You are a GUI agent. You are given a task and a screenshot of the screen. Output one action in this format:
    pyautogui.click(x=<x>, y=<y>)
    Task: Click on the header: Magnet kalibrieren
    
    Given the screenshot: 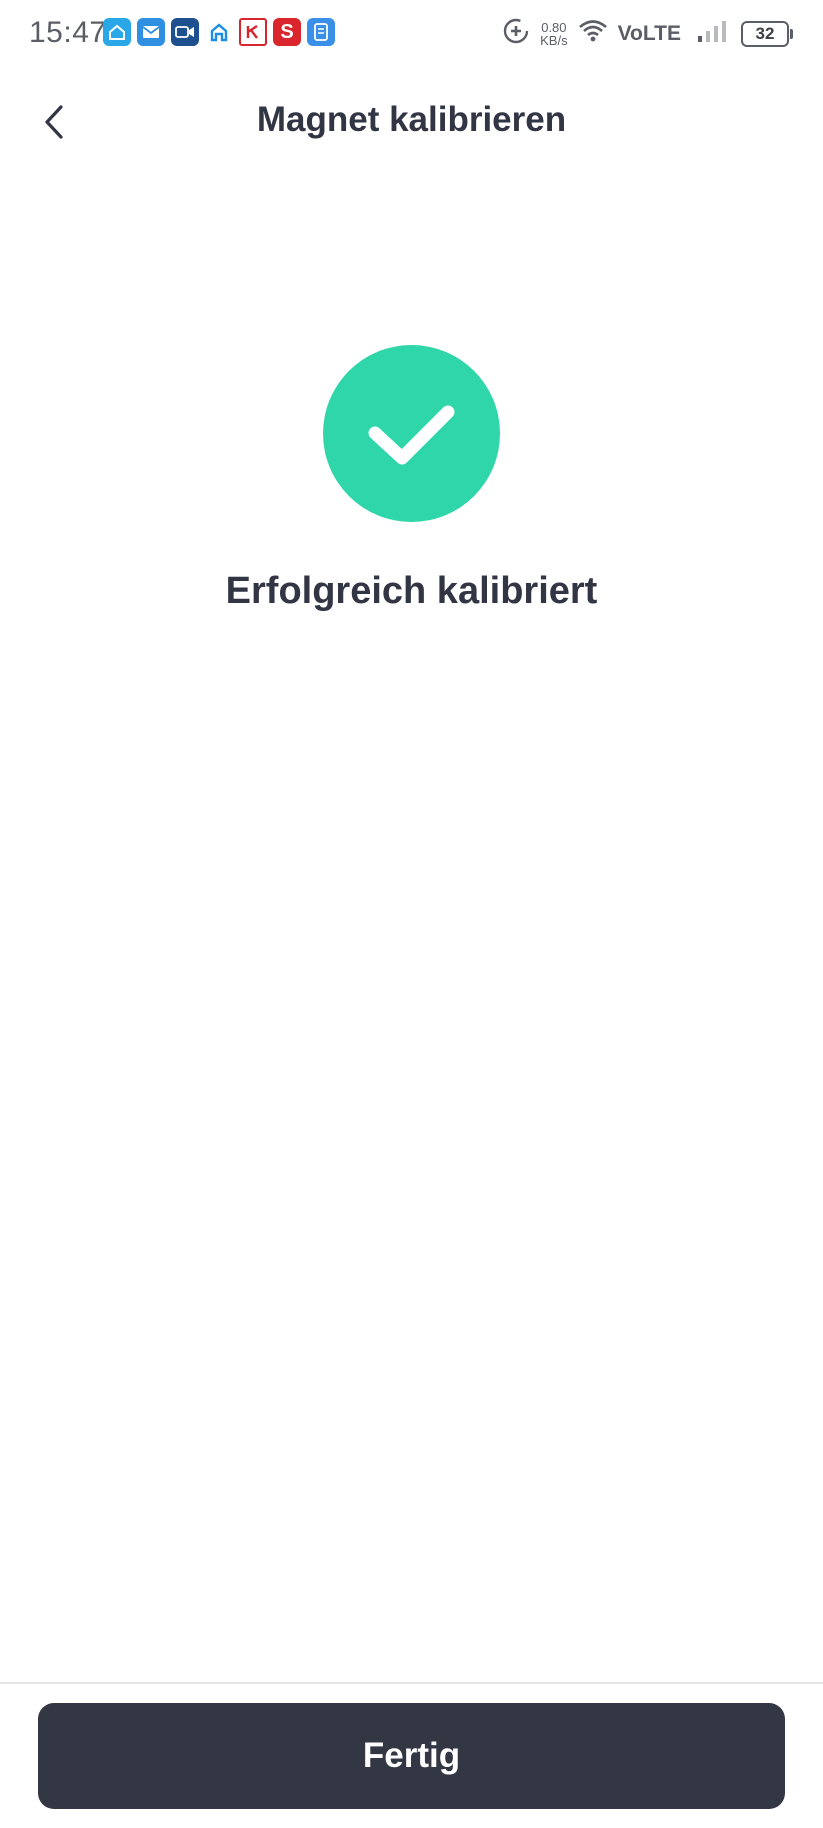 What is the action you would take?
    pyautogui.click(x=411, y=122)
    